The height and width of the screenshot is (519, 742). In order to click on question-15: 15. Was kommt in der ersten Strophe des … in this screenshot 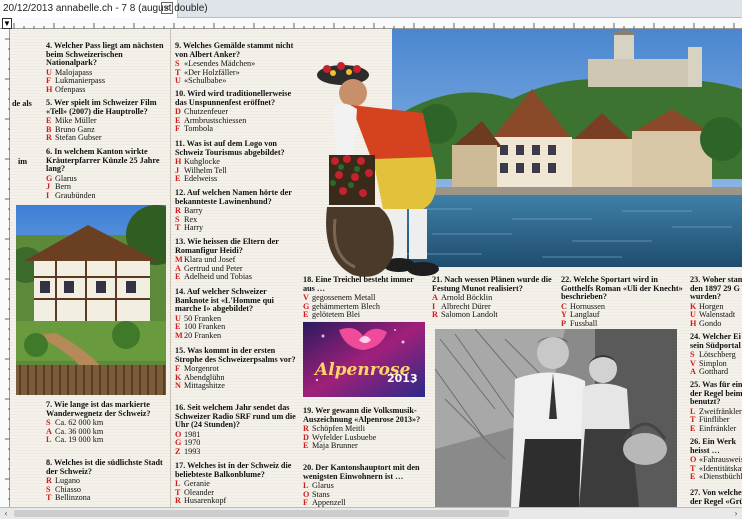, I will do `click(236, 368)`.